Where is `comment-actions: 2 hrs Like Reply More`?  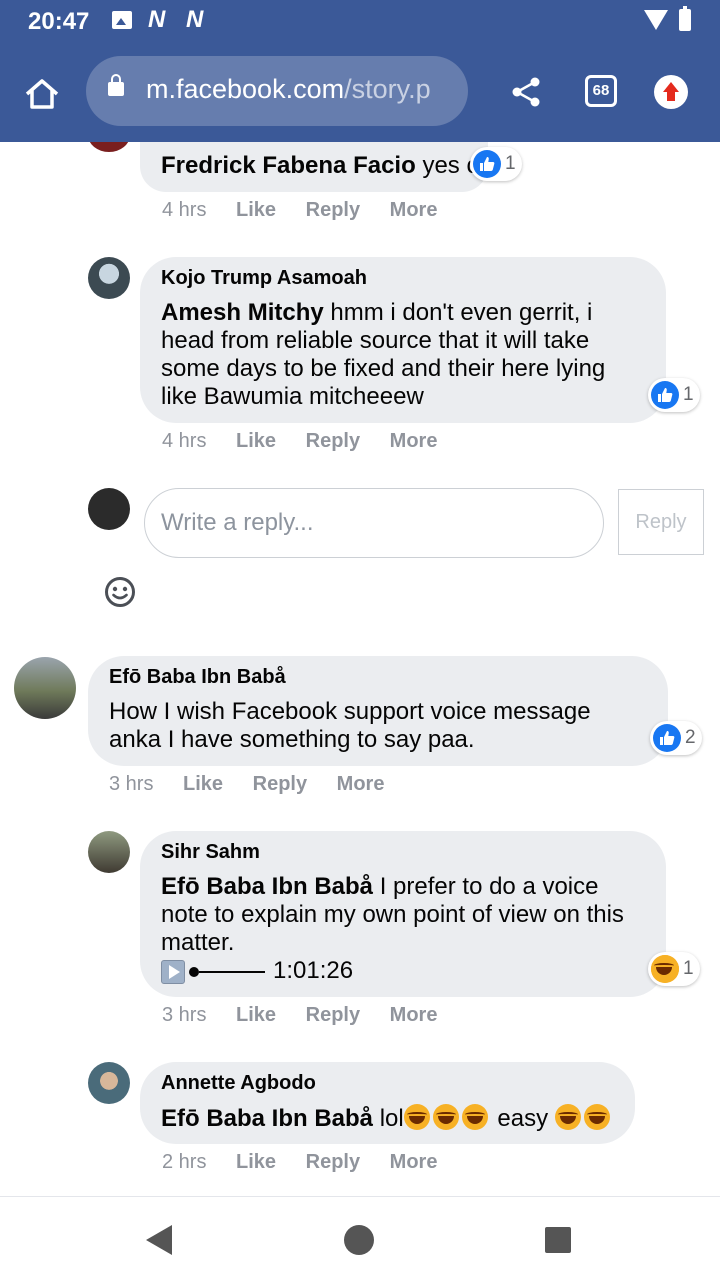 comment-actions: 2 hrs Like Reply More is located at coordinates (299, 1162).